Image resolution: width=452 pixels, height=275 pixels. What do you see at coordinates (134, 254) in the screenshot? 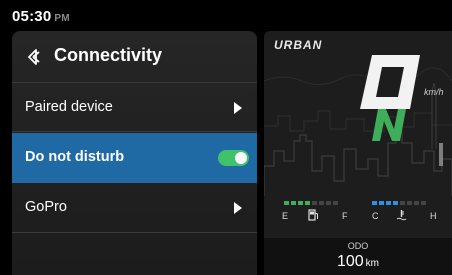
I see `menu-item-empty` at bounding box center [134, 254].